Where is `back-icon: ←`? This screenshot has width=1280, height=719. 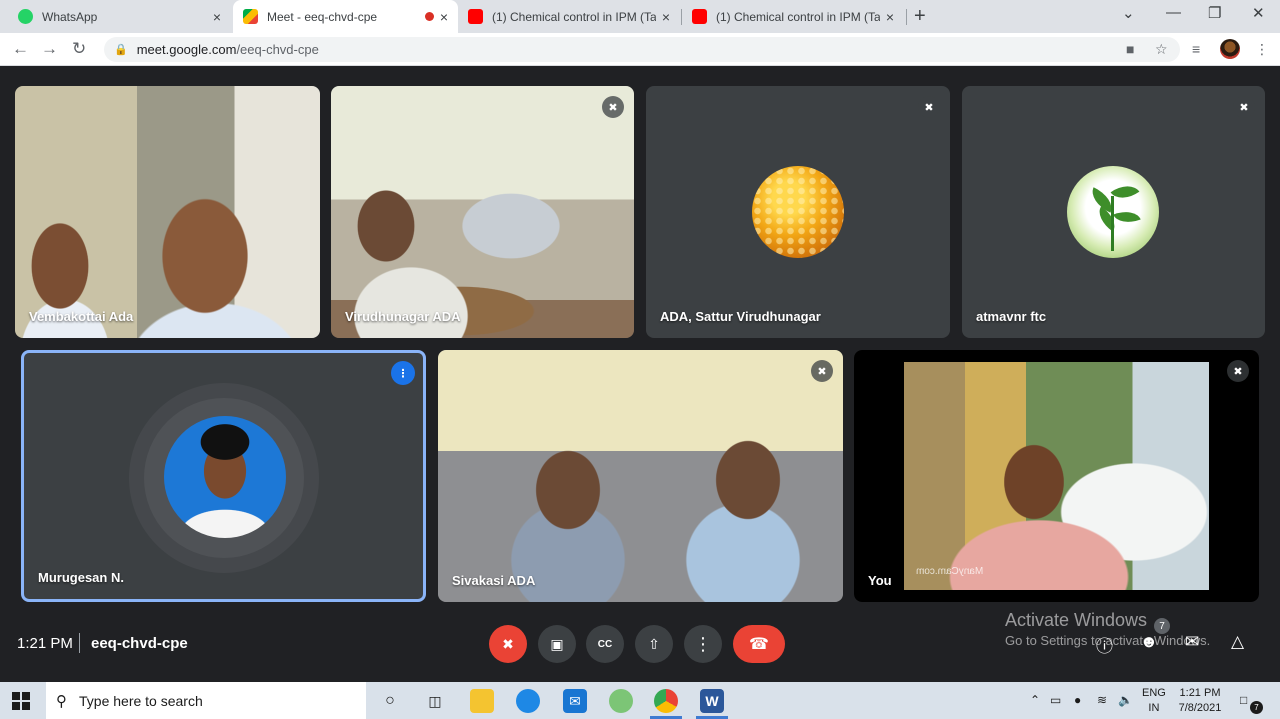 back-icon: ← is located at coordinates (20, 49).